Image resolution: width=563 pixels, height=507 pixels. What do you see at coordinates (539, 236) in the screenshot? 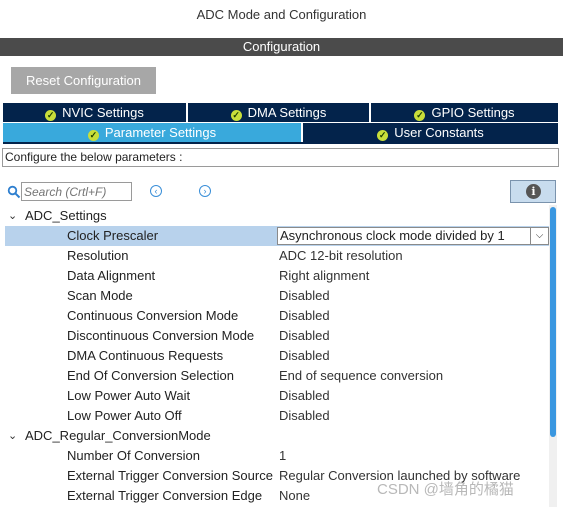
I see `chevron-down-icon: ⌵` at bounding box center [539, 236].